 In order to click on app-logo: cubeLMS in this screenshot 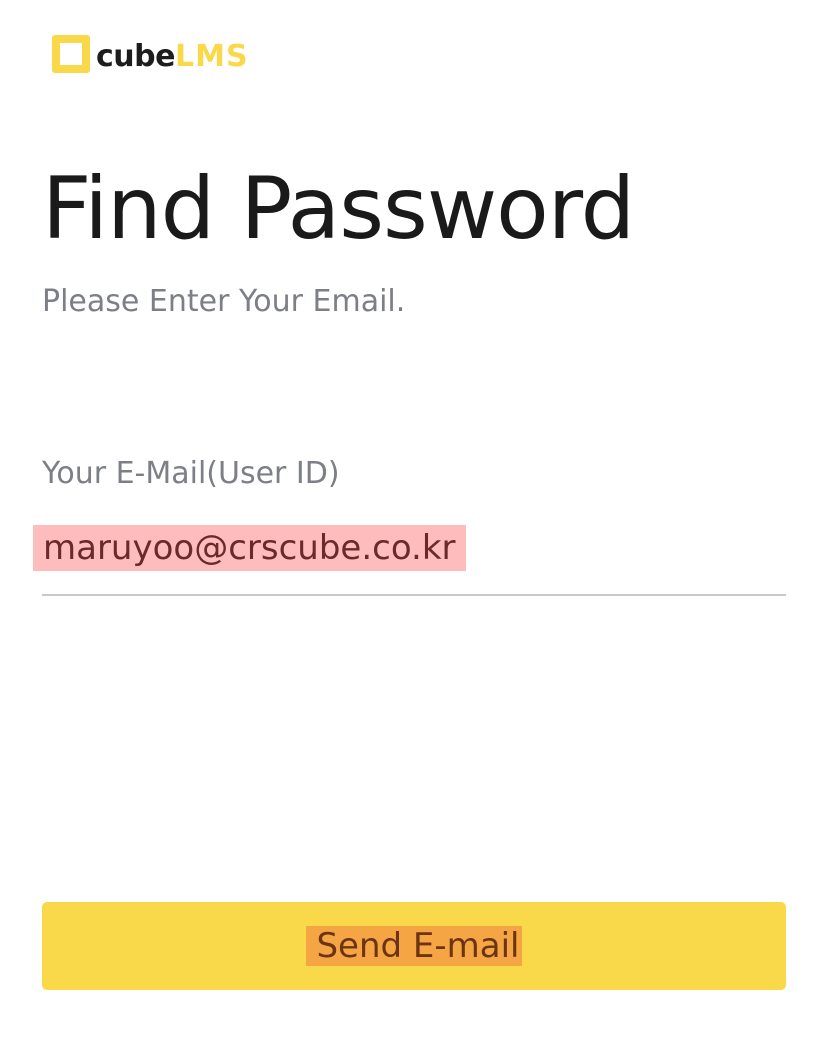, I will do `click(150, 54)`.